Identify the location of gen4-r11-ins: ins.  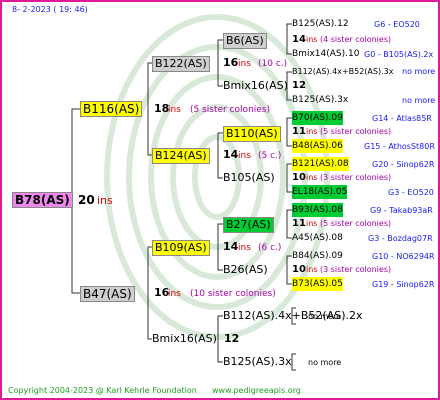
(312, 177).